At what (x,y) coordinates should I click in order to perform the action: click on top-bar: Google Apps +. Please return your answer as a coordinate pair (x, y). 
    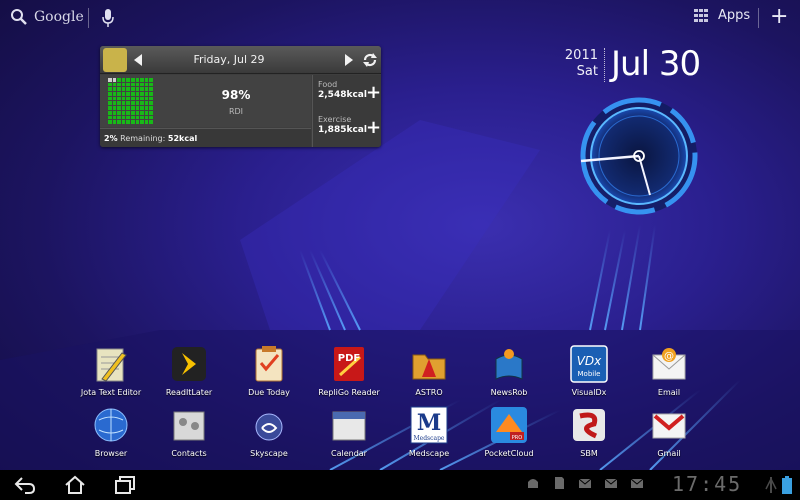
    Looking at the image, I should click on (400, 18).